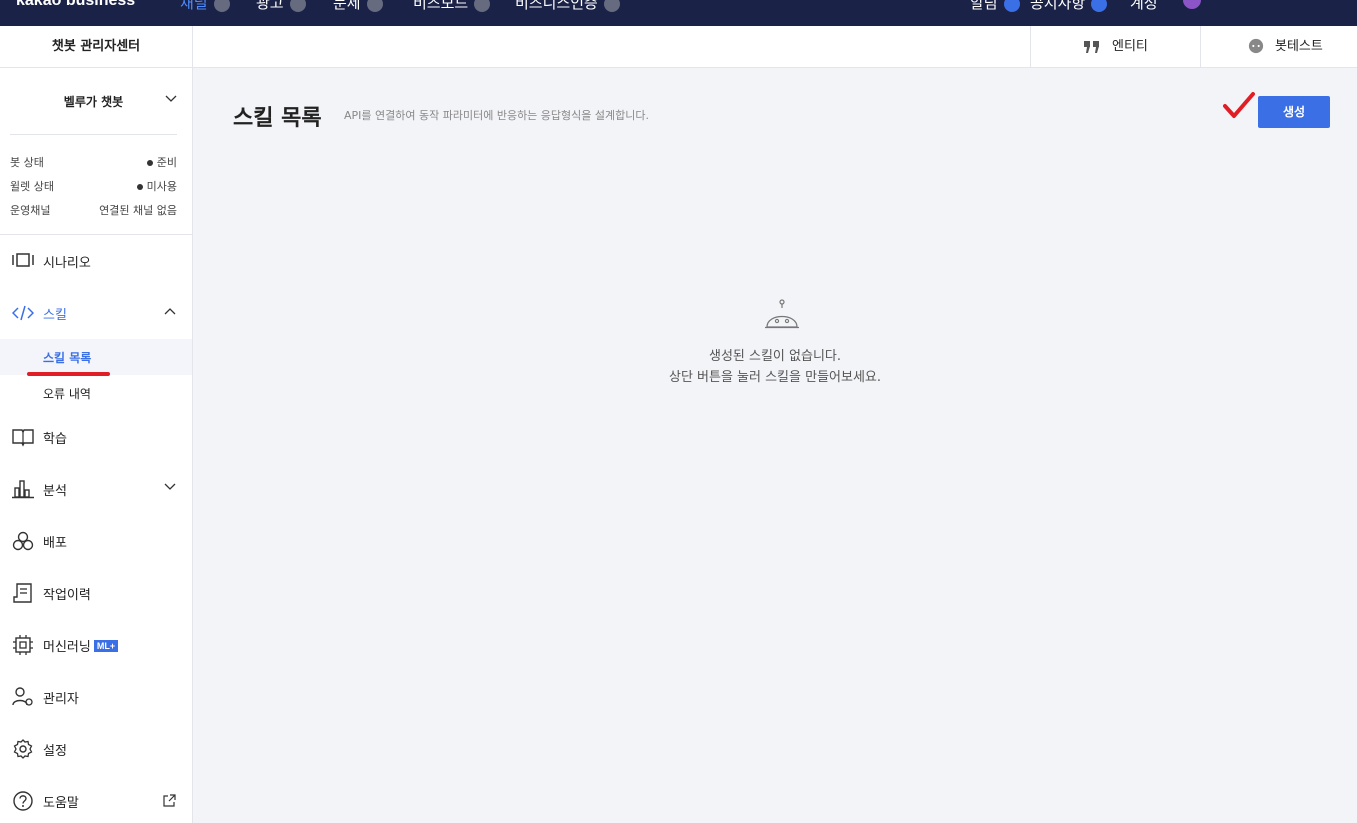 Image resolution: width=1357 pixels, height=823 pixels. I want to click on status-wallet: 윌렛 상태 미사용, so click(93, 186).